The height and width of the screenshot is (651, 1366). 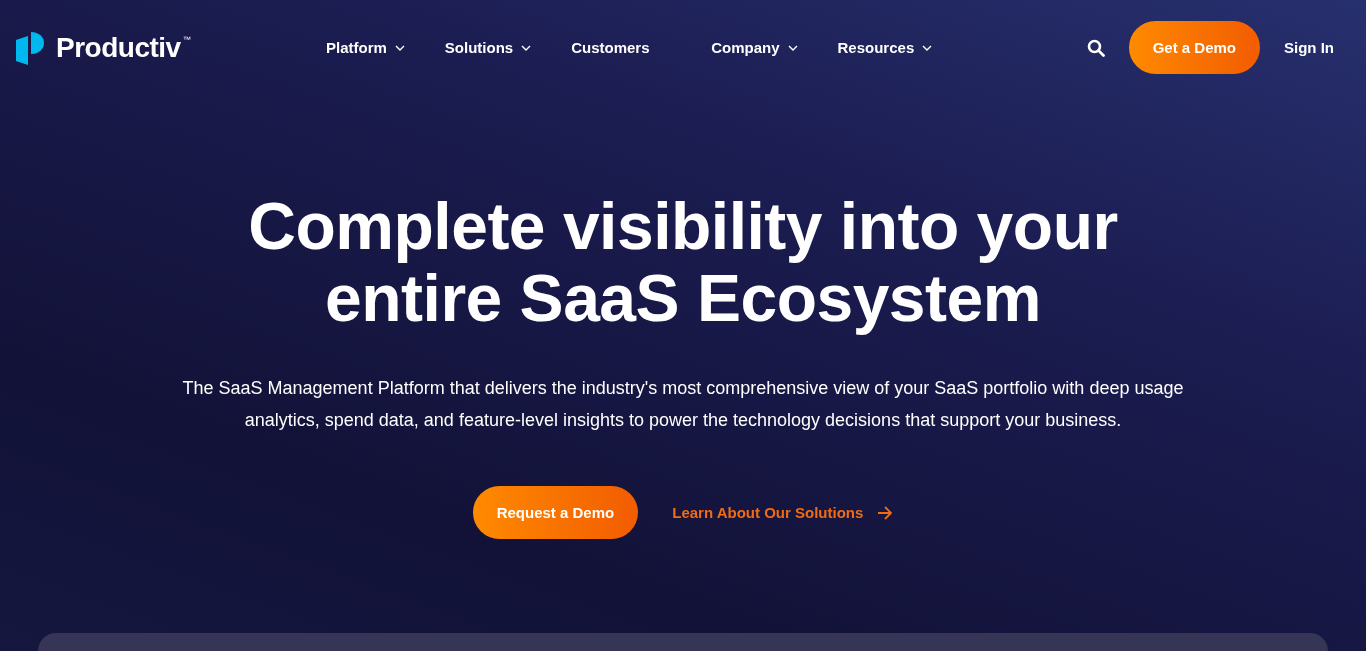 I want to click on nav-link: Platform, so click(x=365, y=47).